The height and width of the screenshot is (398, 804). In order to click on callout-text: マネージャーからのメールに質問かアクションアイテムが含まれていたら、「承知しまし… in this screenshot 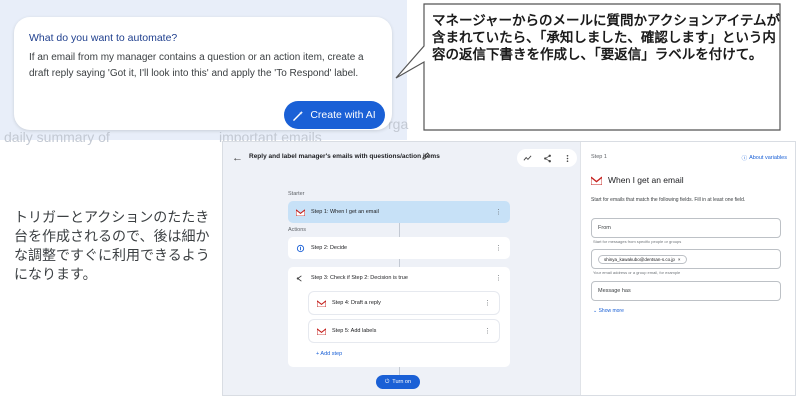, I will do `click(606, 37)`.